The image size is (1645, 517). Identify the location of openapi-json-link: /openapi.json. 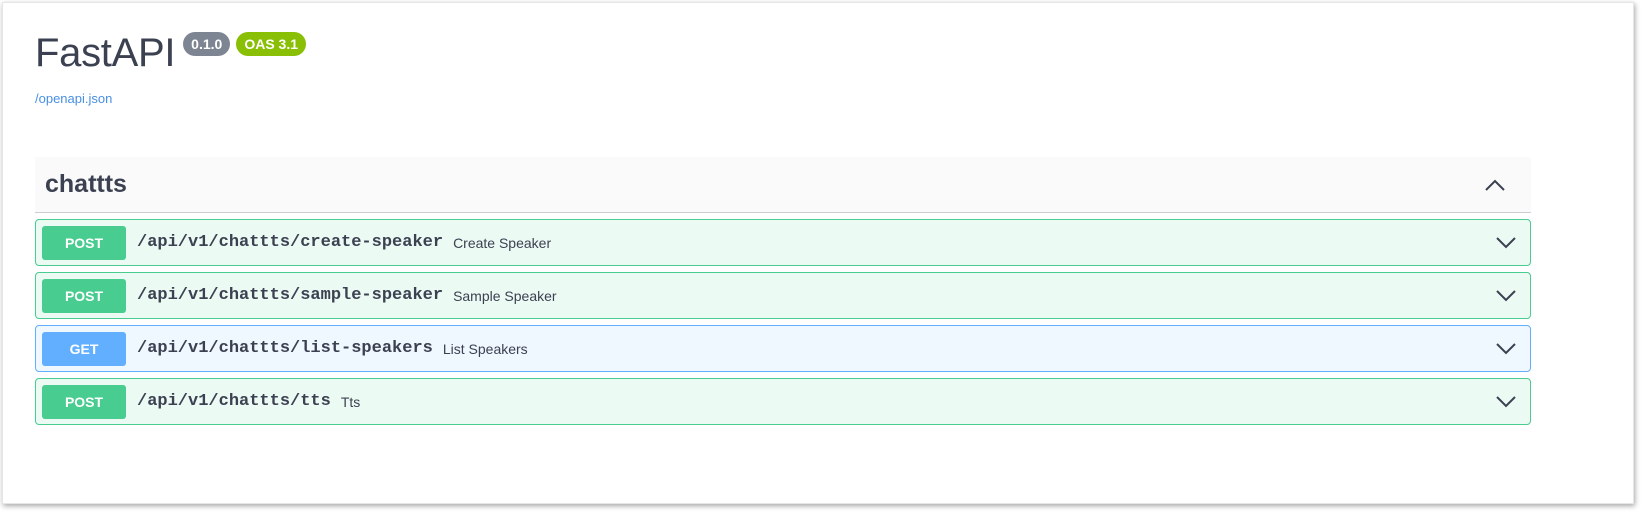
(170, 98).